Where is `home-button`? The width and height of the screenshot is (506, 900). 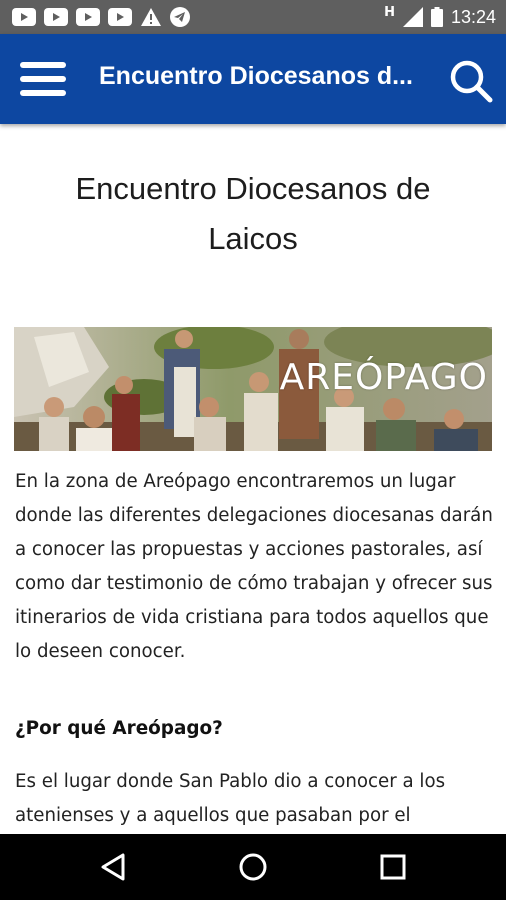 home-button is located at coordinates (253, 867).